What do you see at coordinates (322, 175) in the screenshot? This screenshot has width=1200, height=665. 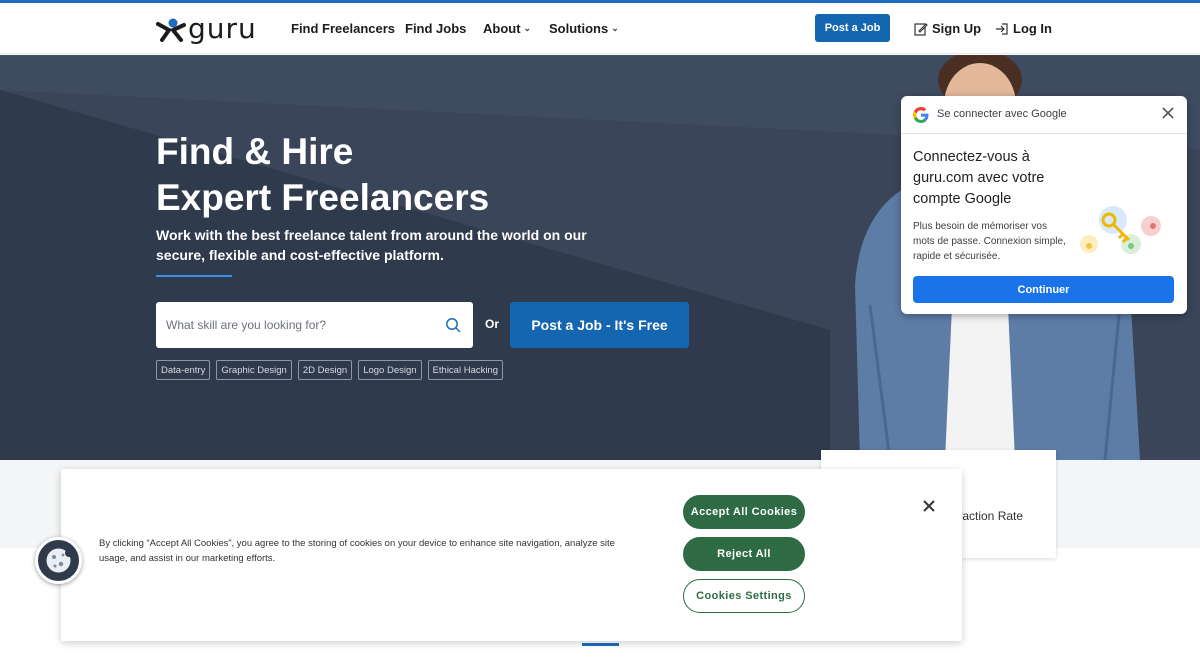 I see `hero-title: Find & Hire Expert Freelancers` at bounding box center [322, 175].